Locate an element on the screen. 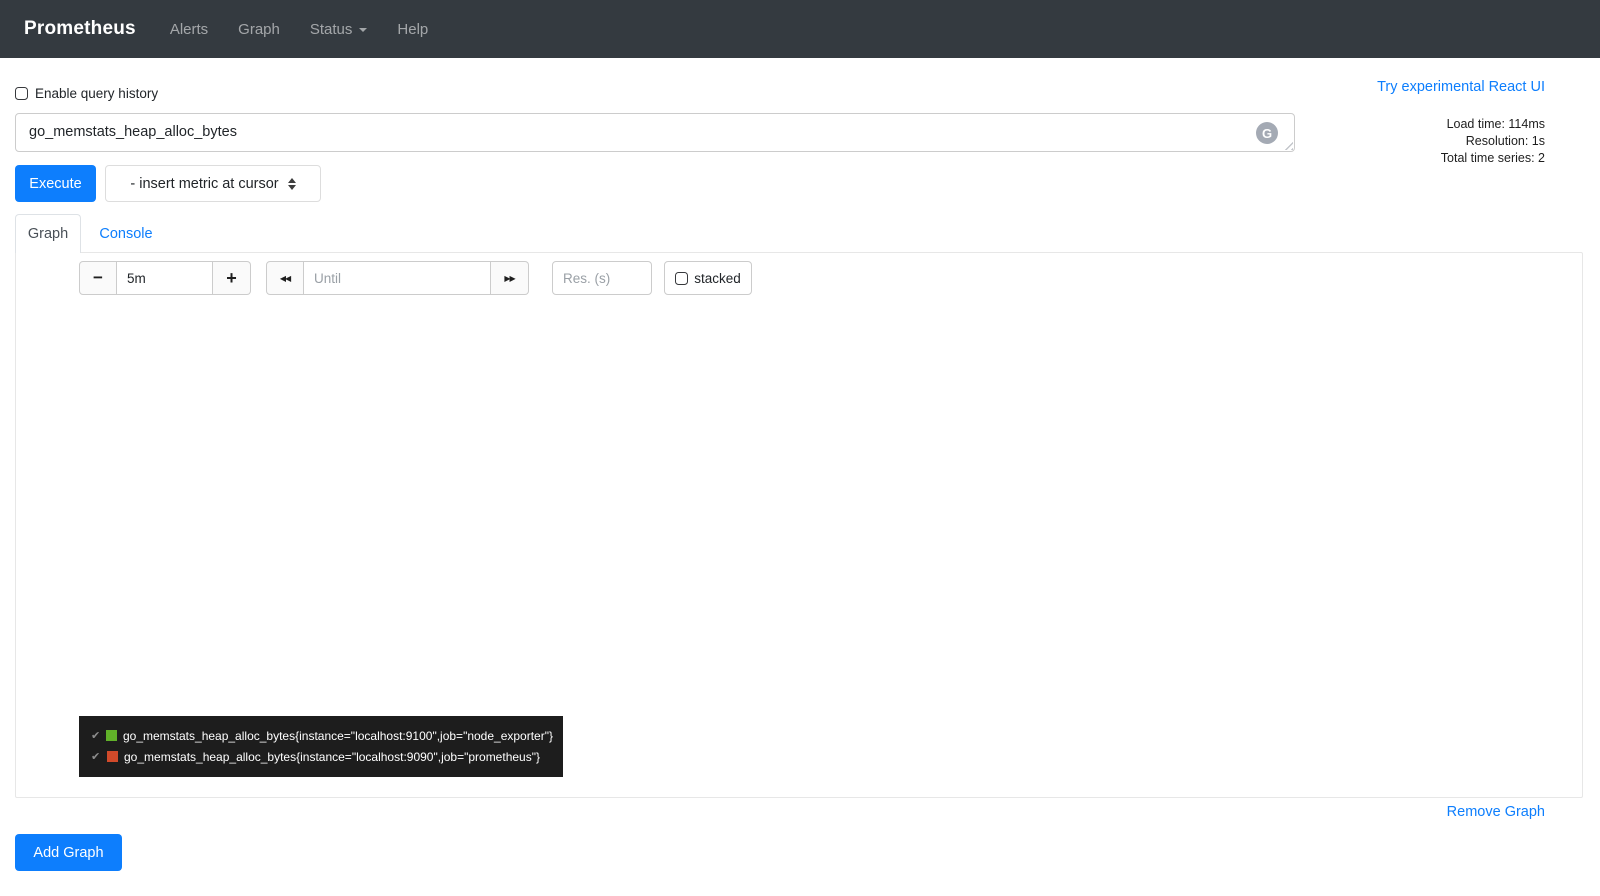 This screenshot has height=896, width=1600. navbar: Prometheus Alerts Graph Status Help is located at coordinates (800, 29).